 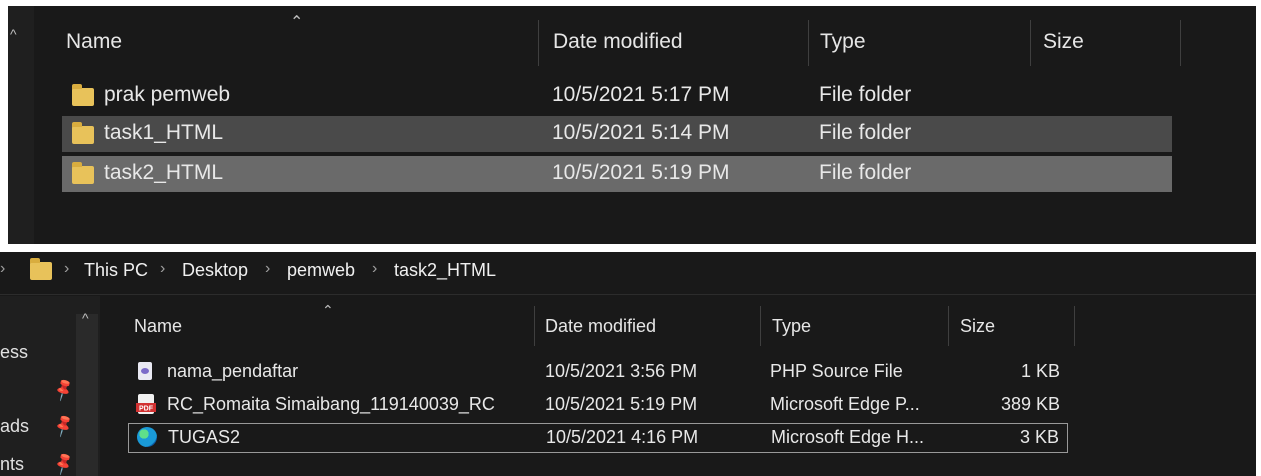 What do you see at coordinates (215, 270) in the screenshot?
I see `breadcrumb-item: Desktop` at bounding box center [215, 270].